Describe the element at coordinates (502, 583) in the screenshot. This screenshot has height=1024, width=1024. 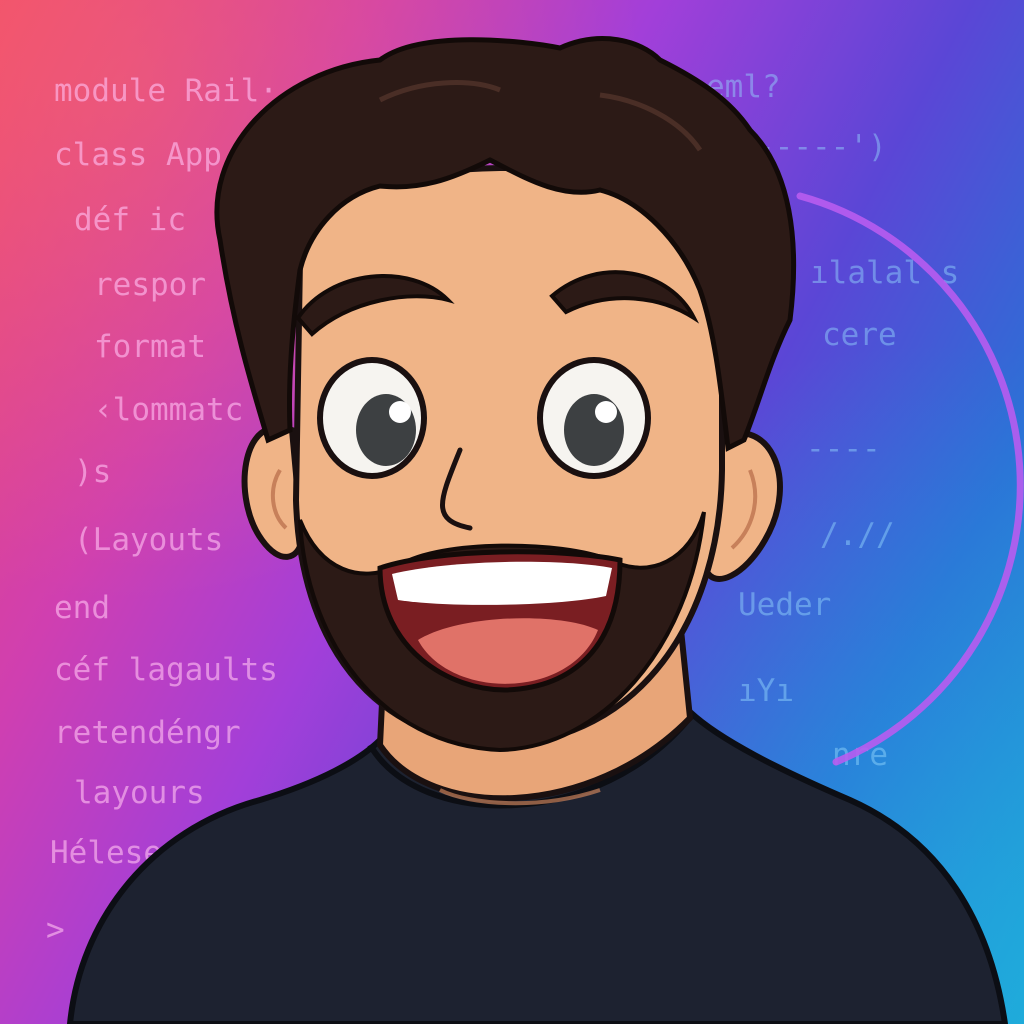
I see `teeth` at that location.